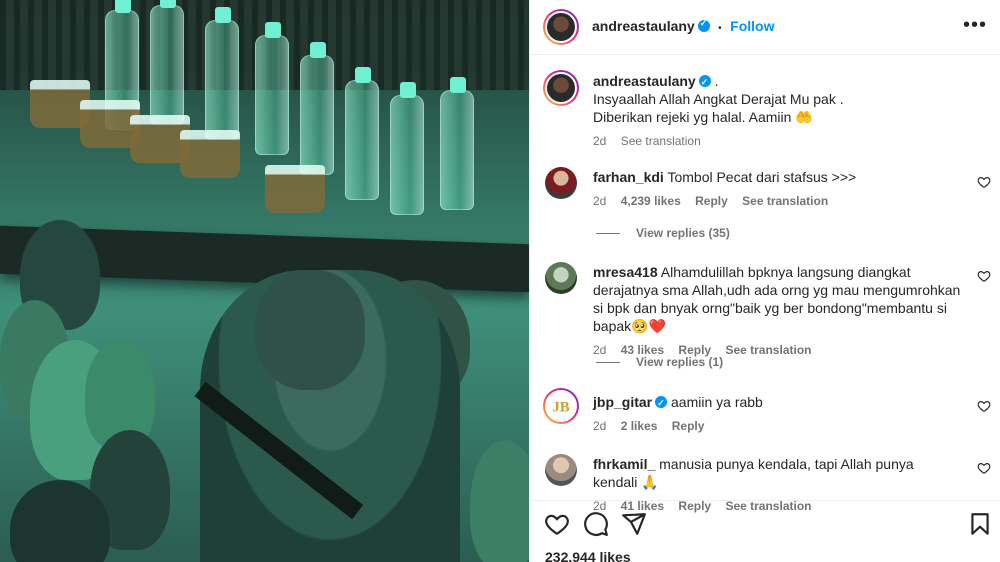 The width and height of the screenshot is (1000, 562). Describe the element at coordinates (661, 141) in the screenshot. I see `caption-see-translation: See translation` at that location.